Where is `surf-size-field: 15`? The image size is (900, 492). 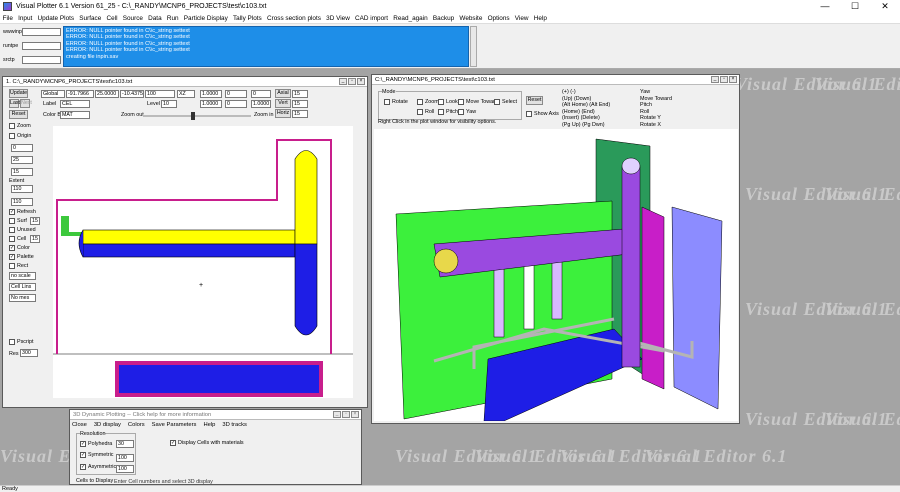
surf-size-field: 15 is located at coordinates (35, 221).